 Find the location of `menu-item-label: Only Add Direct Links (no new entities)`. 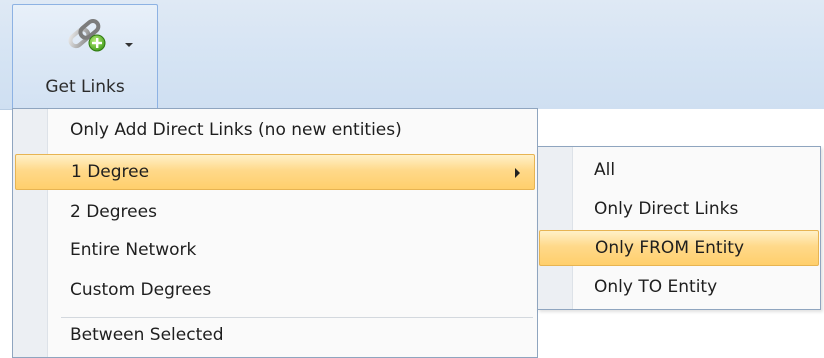

menu-item-label: Only Add Direct Links (no new entities) is located at coordinates (236, 130).